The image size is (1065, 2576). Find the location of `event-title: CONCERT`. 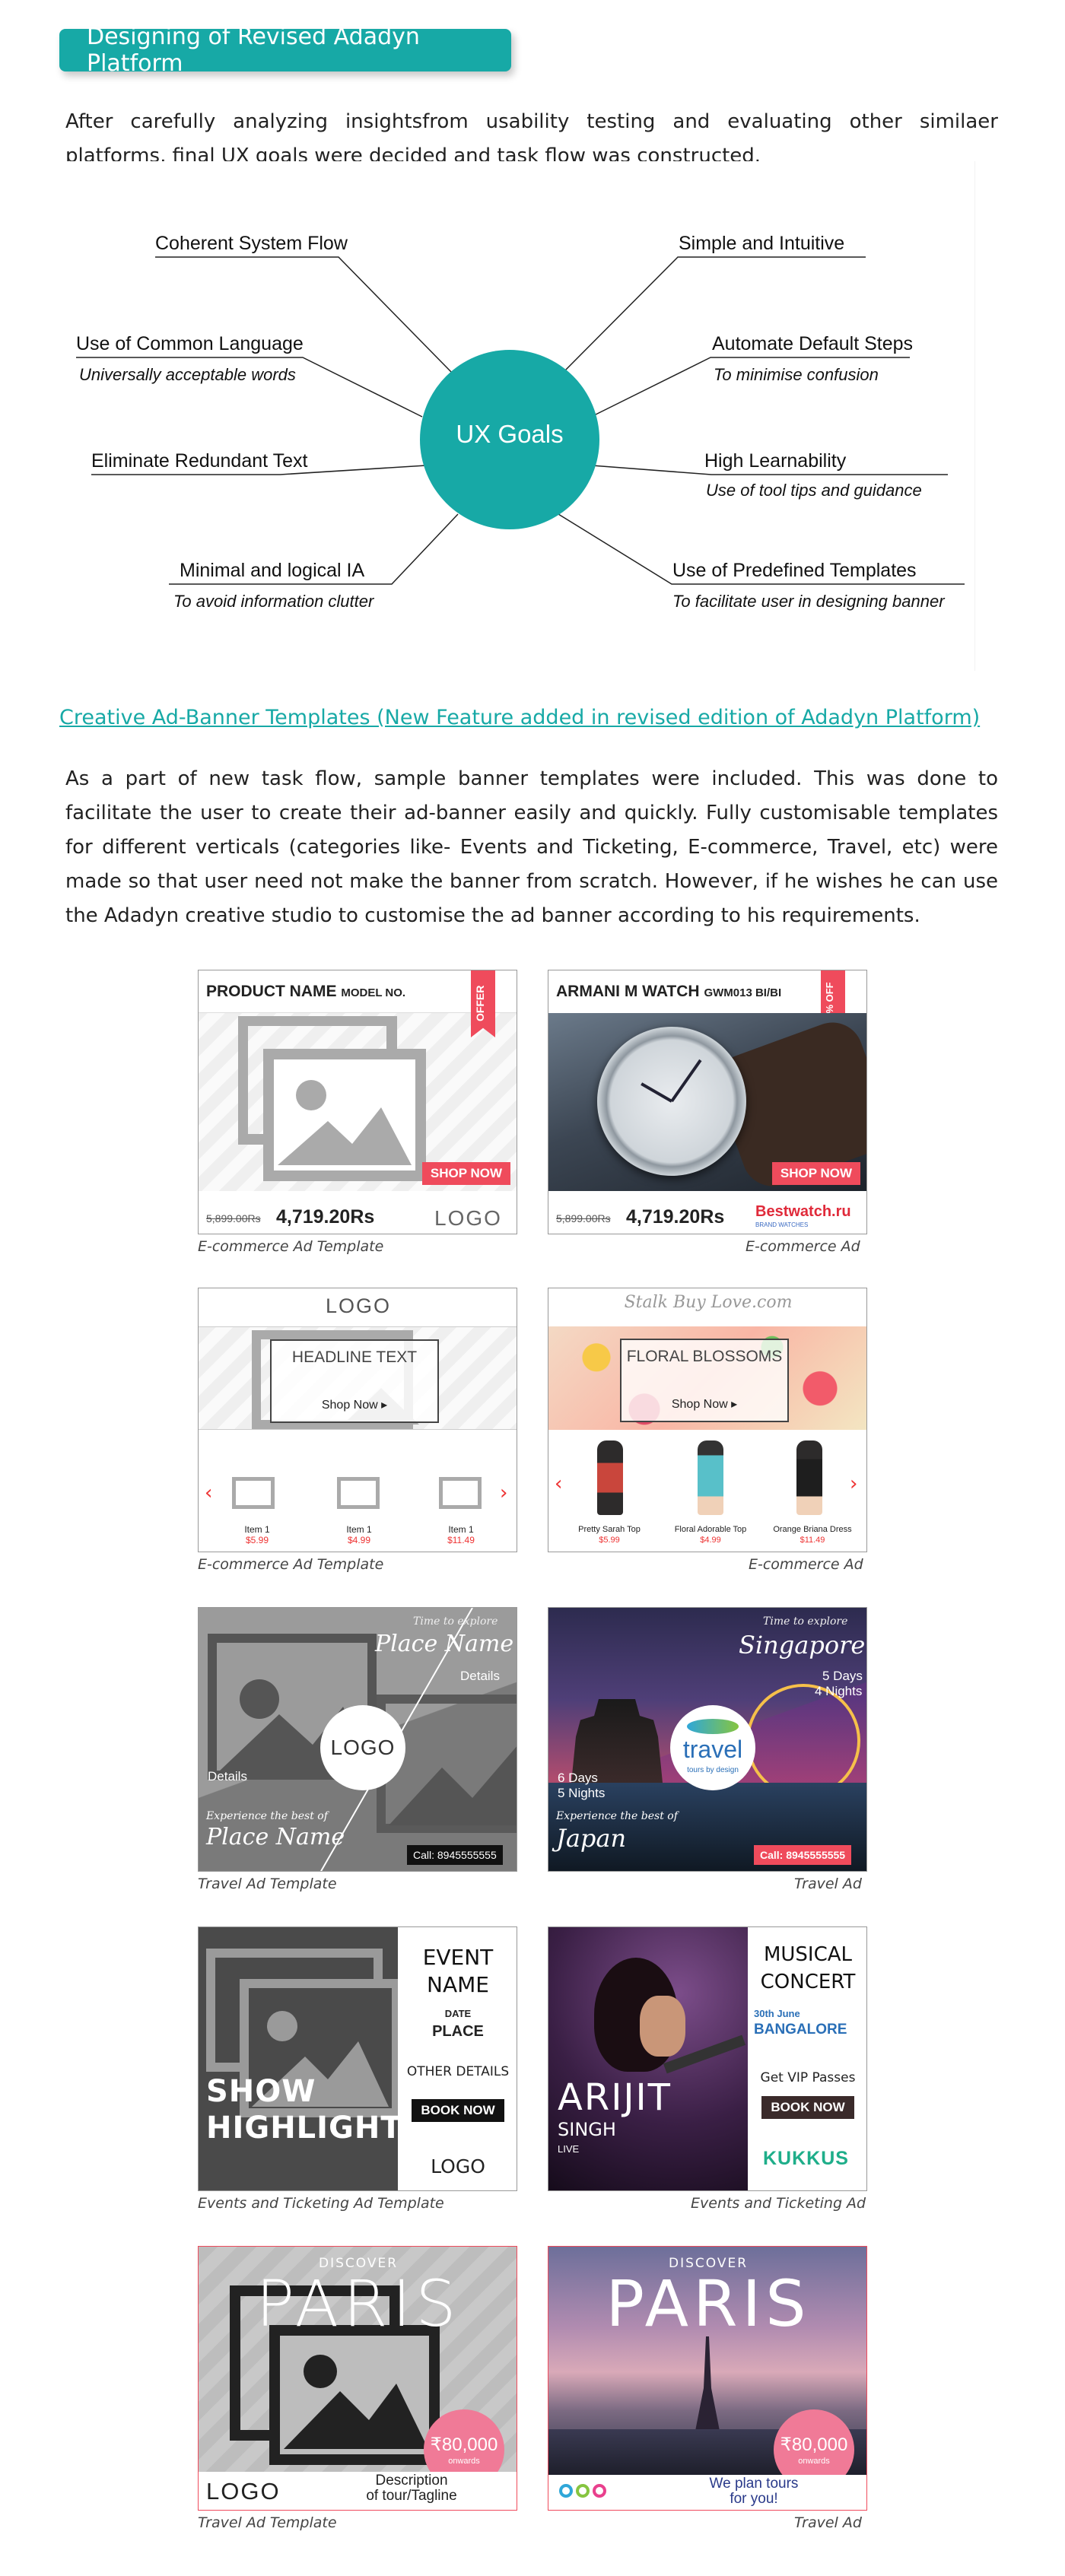

event-title: CONCERT is located at coordinates (808, 1982).